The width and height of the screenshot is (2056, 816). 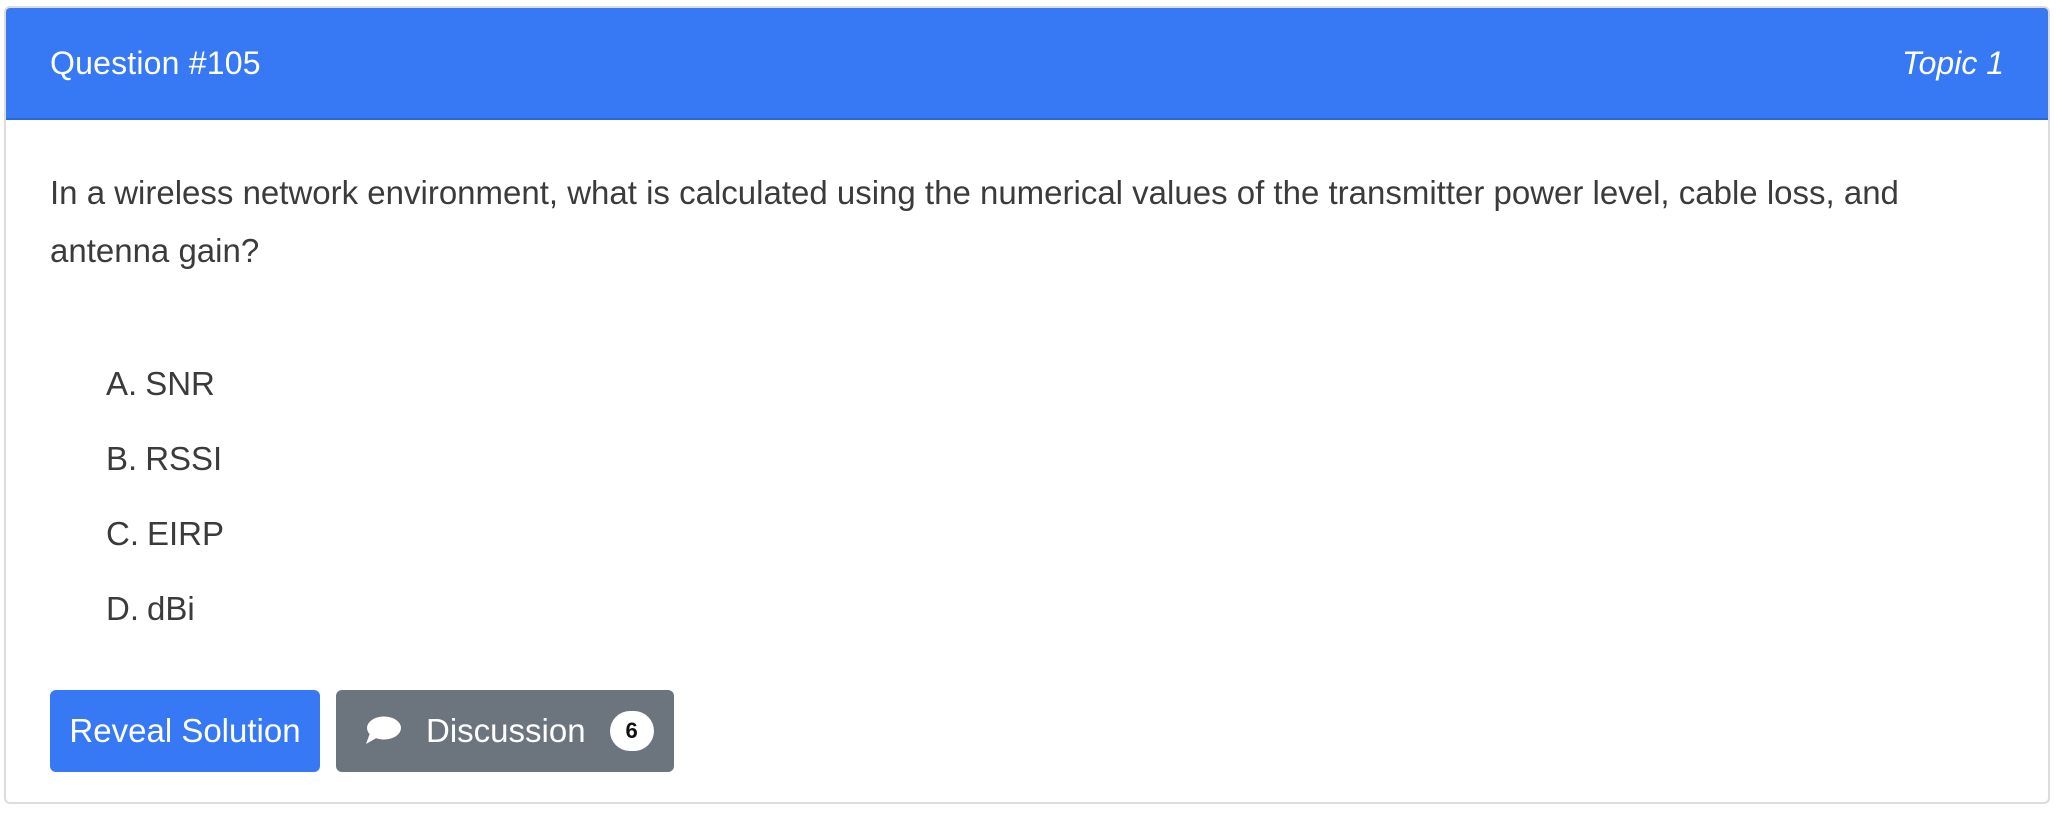 What do you see at coordinates (122, 533) in the screenshot?
I see `choice-letter: C.` at bounding box center [122, 533].